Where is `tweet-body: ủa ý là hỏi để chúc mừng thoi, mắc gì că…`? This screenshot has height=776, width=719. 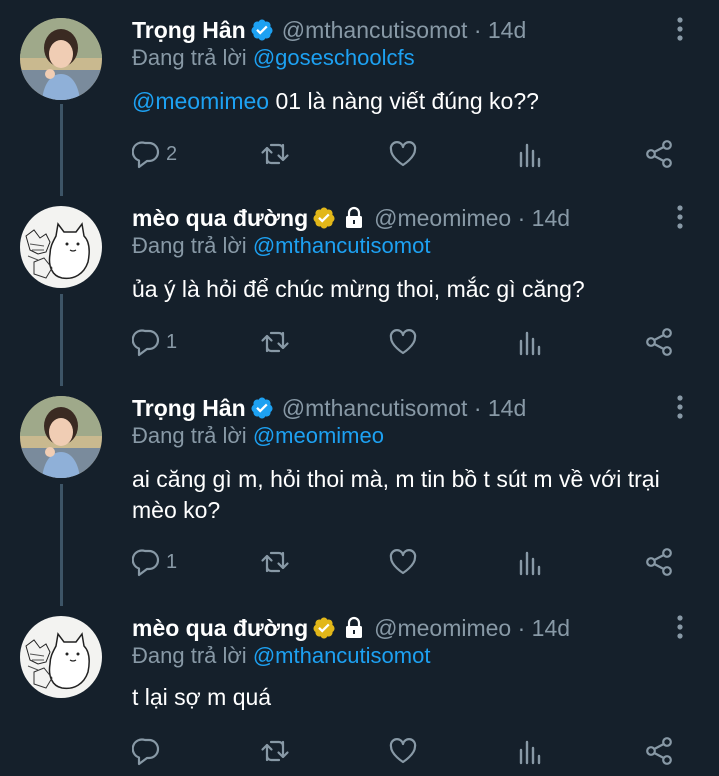 tweet-body: ủa ý là hỏi để chúc mừng thoi, mắc gì că… is located at coordinates (358, 289).